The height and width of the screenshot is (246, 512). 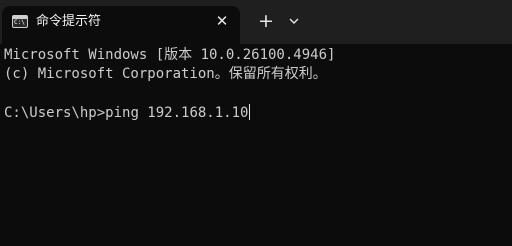 I want to click on command-prompt-icon: C:\, so click(x=20, y=21).